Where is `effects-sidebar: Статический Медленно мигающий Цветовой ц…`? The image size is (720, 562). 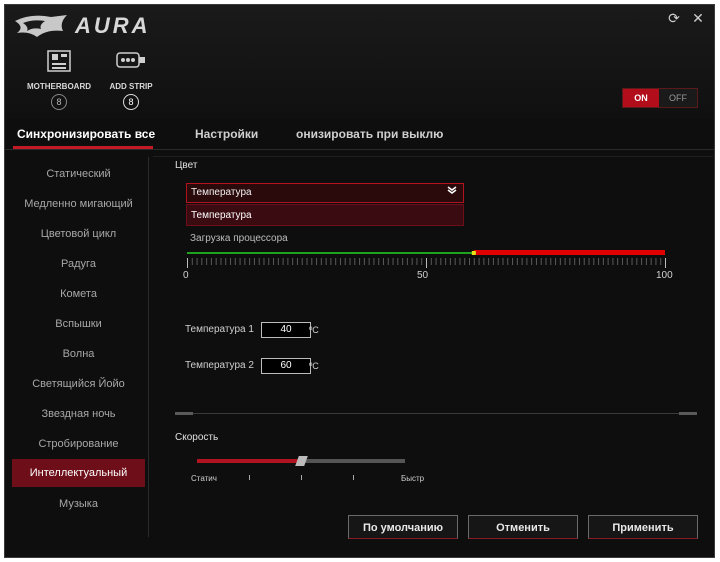 effects-sidebar: Статический Медленно мигающий Цветовой ц… is located at coordinates (77, 347).